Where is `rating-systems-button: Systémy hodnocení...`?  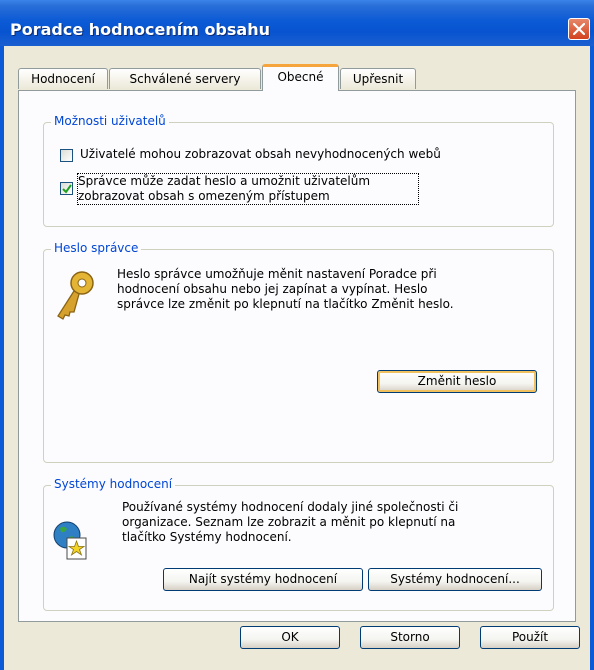
rating-systems-button: Systémy hodnocení... is located at coordinates (455, 579).